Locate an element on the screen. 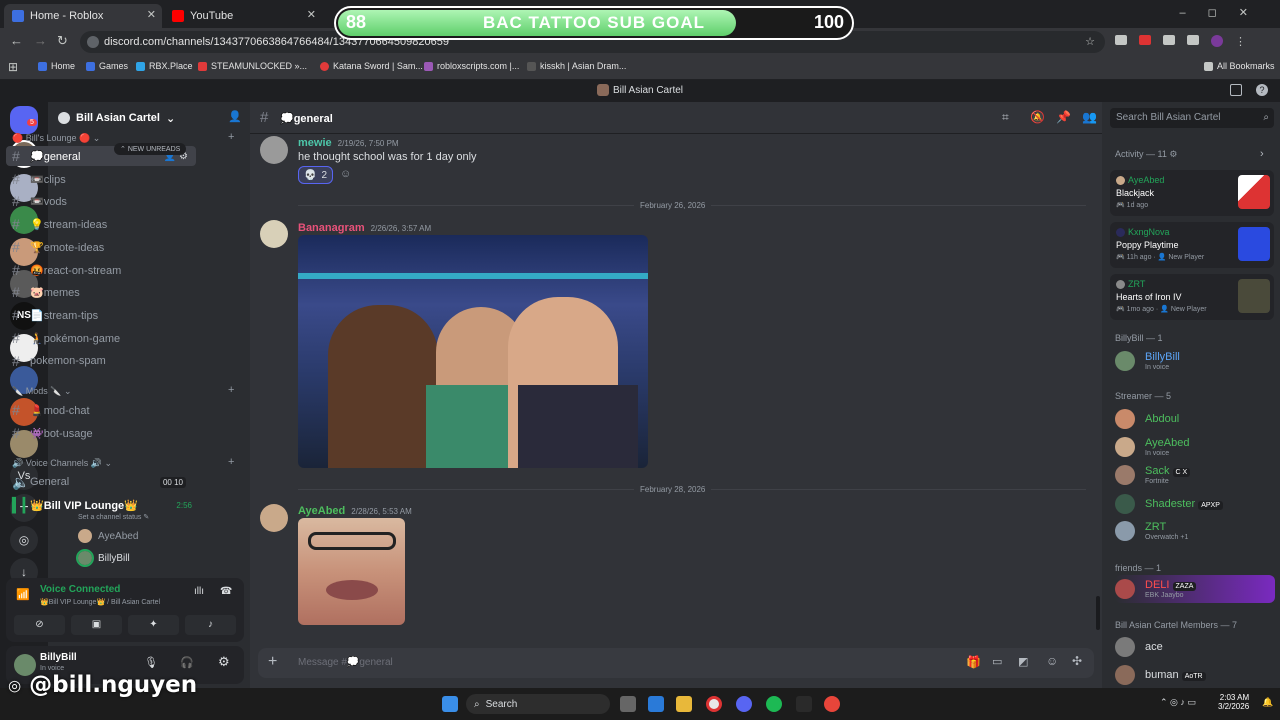 This screenshot has height=720, width=1280. member-item: Shadester APXP is located at coordinates (1195, 504).